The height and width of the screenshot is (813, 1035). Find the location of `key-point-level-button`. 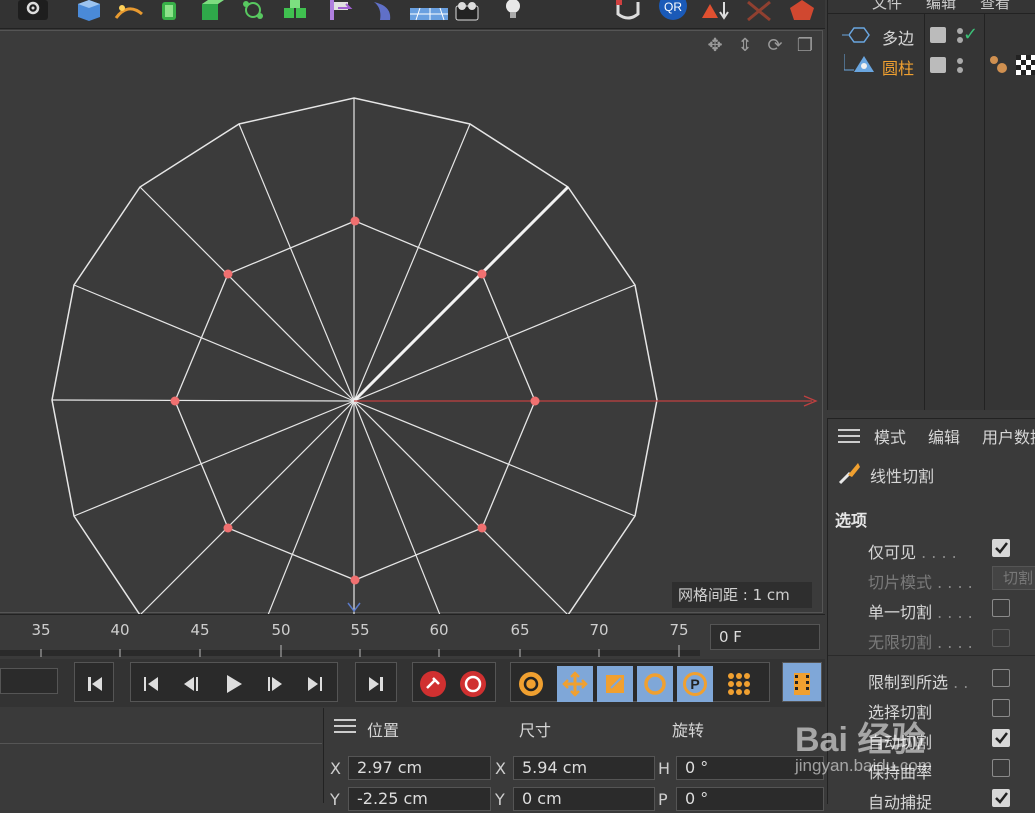

key-point-level-button is located at coordinates (739, 684).